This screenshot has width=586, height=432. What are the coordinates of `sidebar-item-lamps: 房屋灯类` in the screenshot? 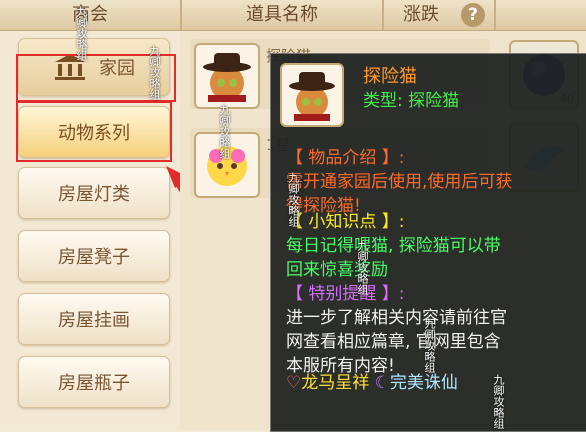 It's located at (94, 193).